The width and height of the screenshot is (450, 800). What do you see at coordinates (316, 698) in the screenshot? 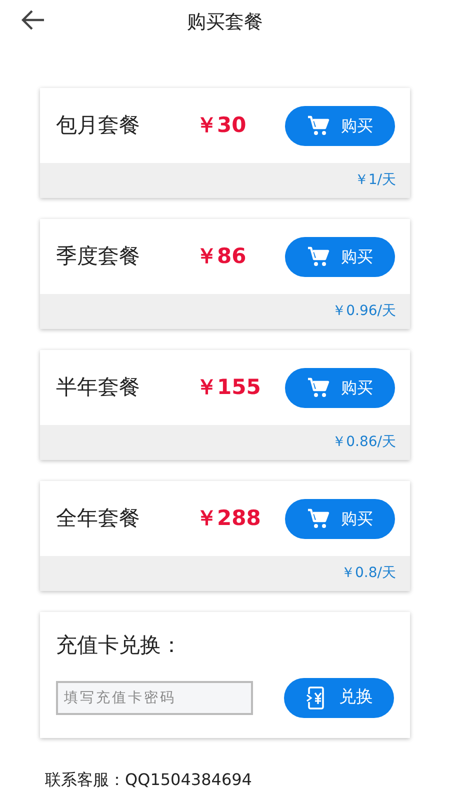
I see `exchange-icon` at bounding box center [316, 698].